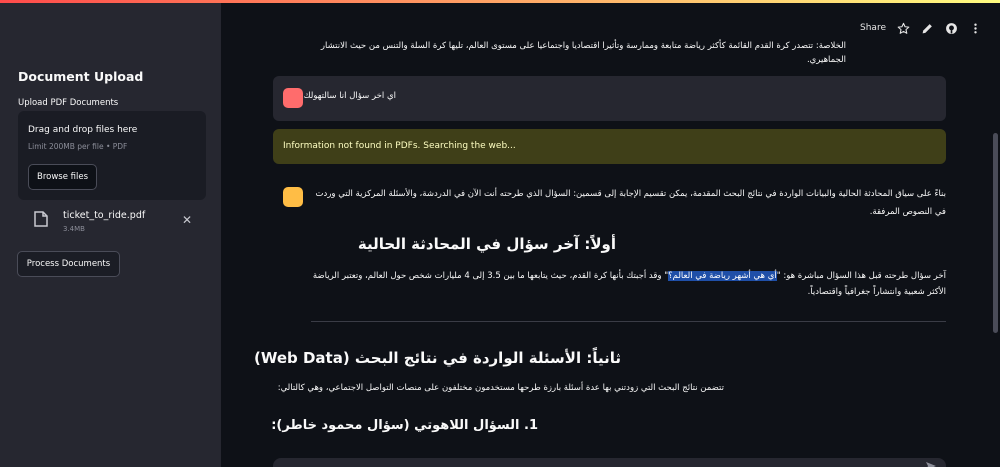  I want to click on bot-avatar, so click(293, 197).